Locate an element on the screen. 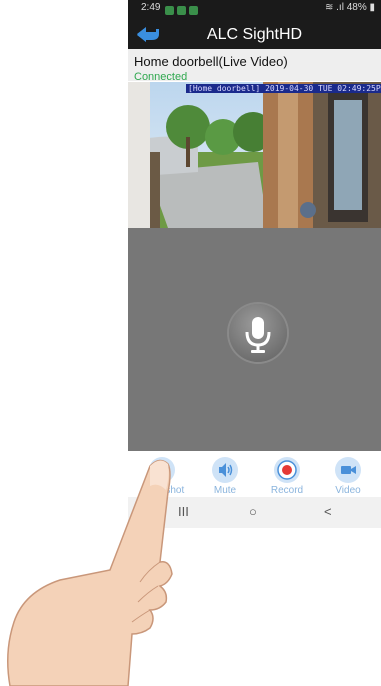 The height and width of the screenshot is (686, 381). wifi-signal-icon: ≋ .ıl is located at coordinates (335, 7).